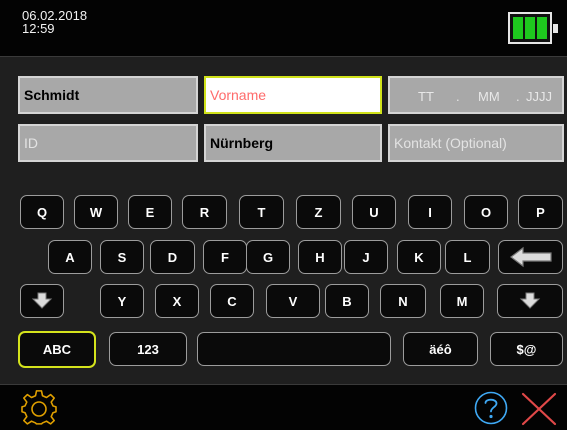 The height and width of the screenshot is (430, 567). I want to click on key-n: N, so click(403, 301).